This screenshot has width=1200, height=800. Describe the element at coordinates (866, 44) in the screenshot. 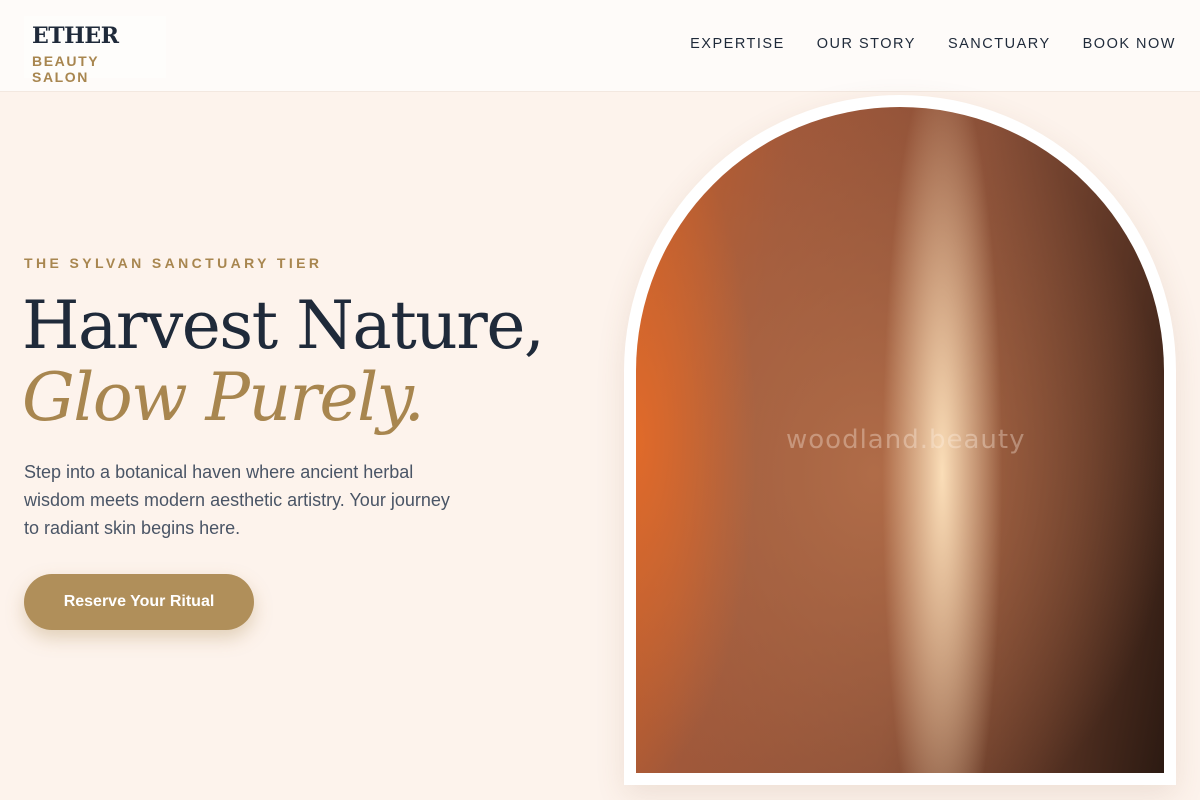

I see `nav-item-our-story: OUR STORY` at that location.